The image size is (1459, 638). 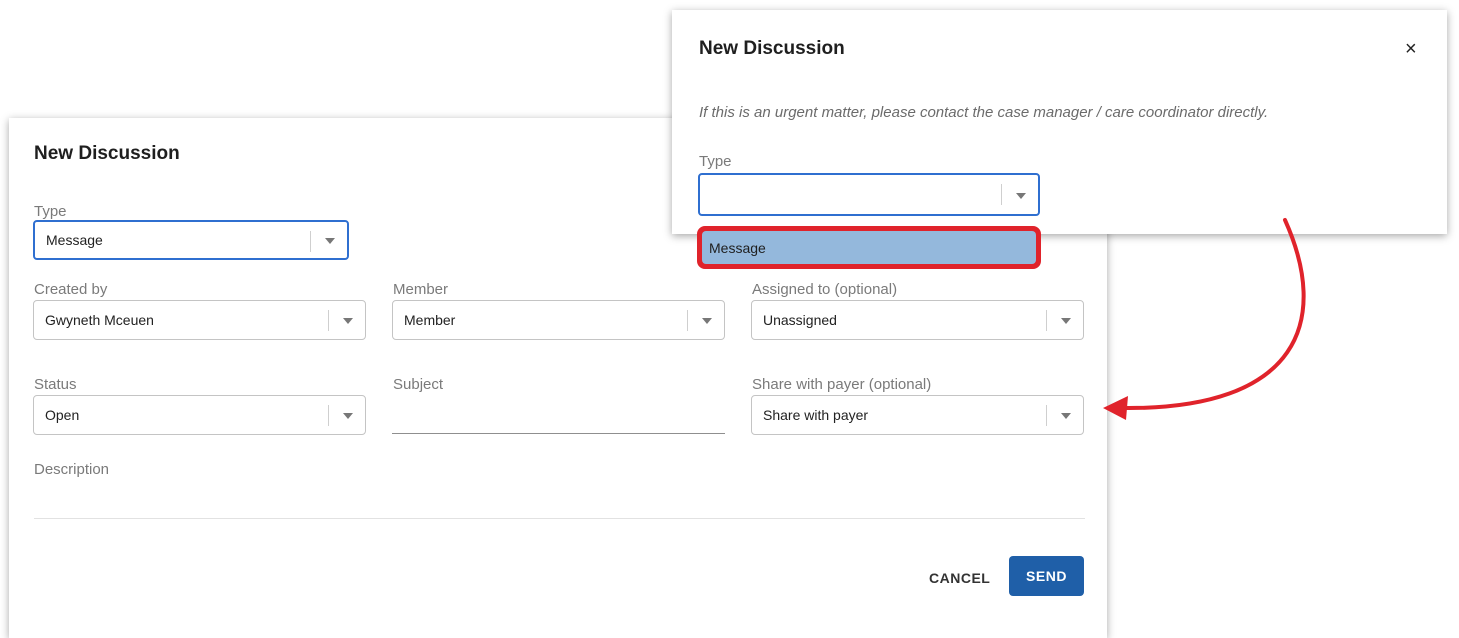 What do you see at coordinates (869, 247) in the screenshot?
I see `dropdown-option-message: Message` at bounding box center [869, 247].